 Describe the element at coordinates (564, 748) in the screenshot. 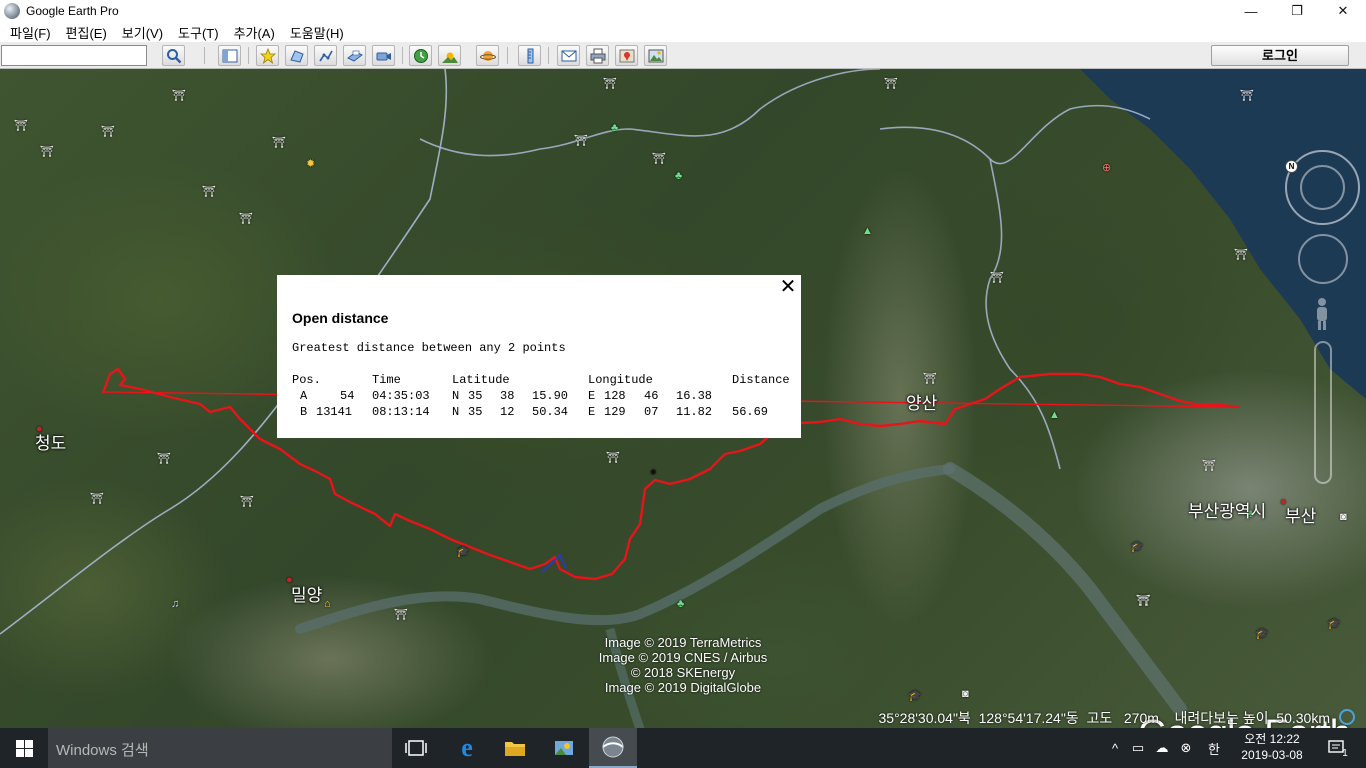

I see `app-button` at that location.